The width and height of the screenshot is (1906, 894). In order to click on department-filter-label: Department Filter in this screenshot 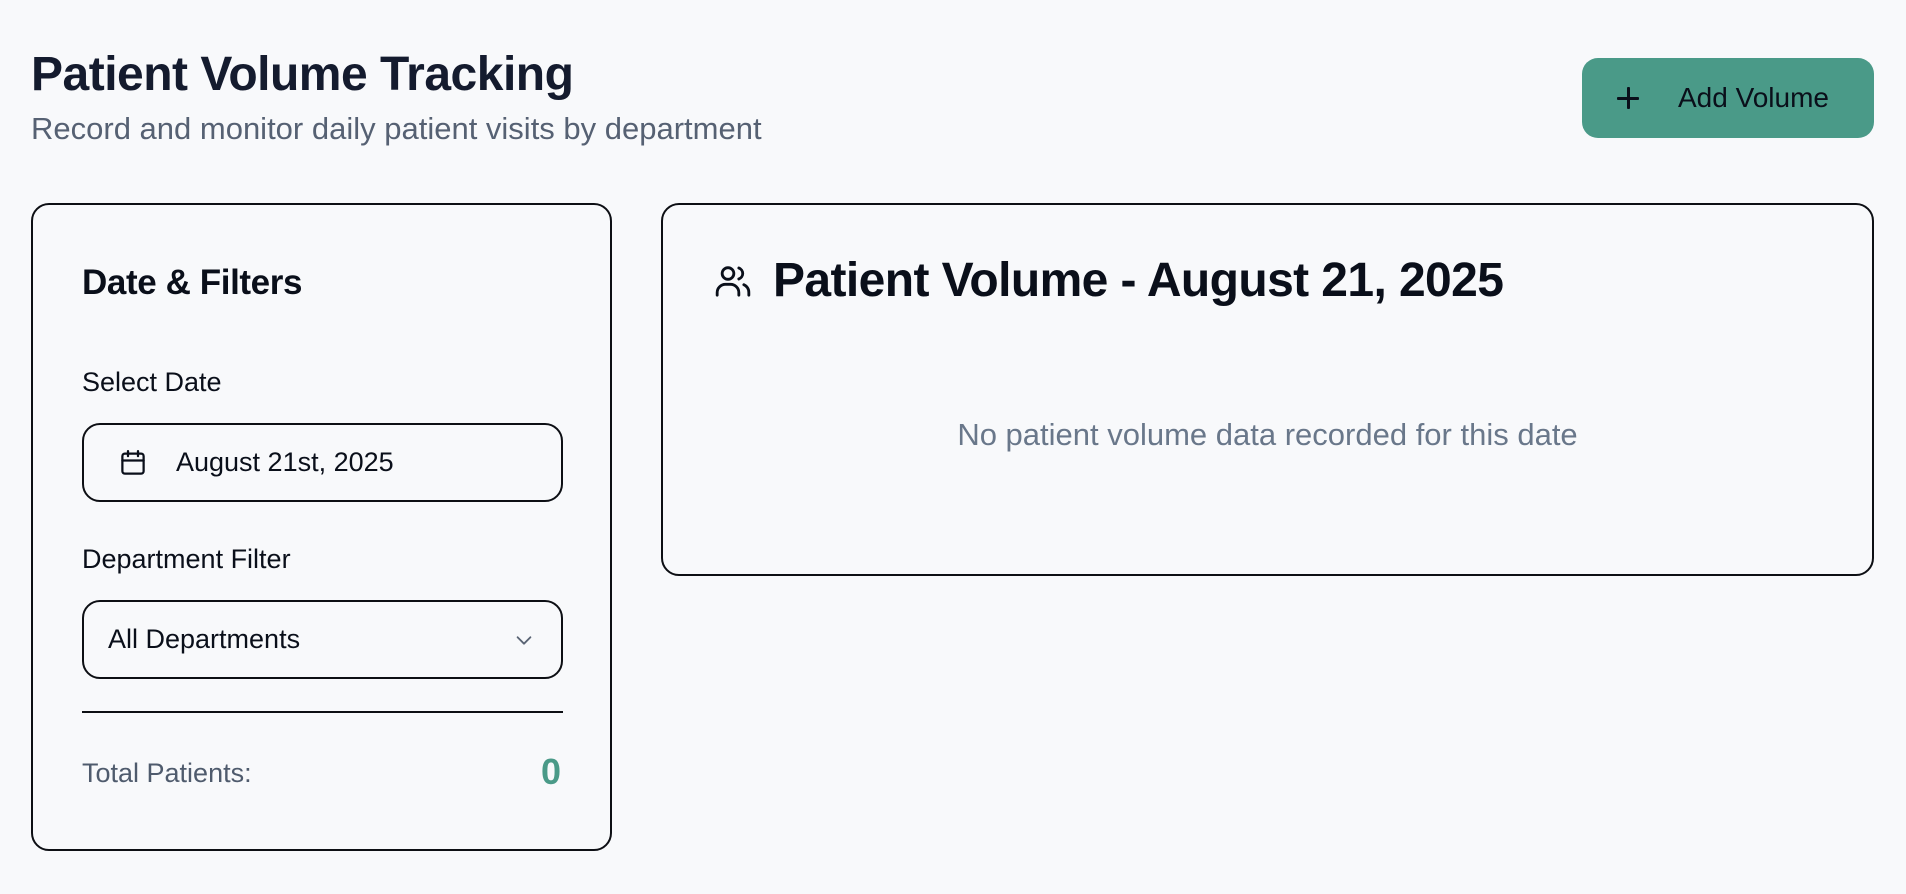, I will do `click(186, 559)`.